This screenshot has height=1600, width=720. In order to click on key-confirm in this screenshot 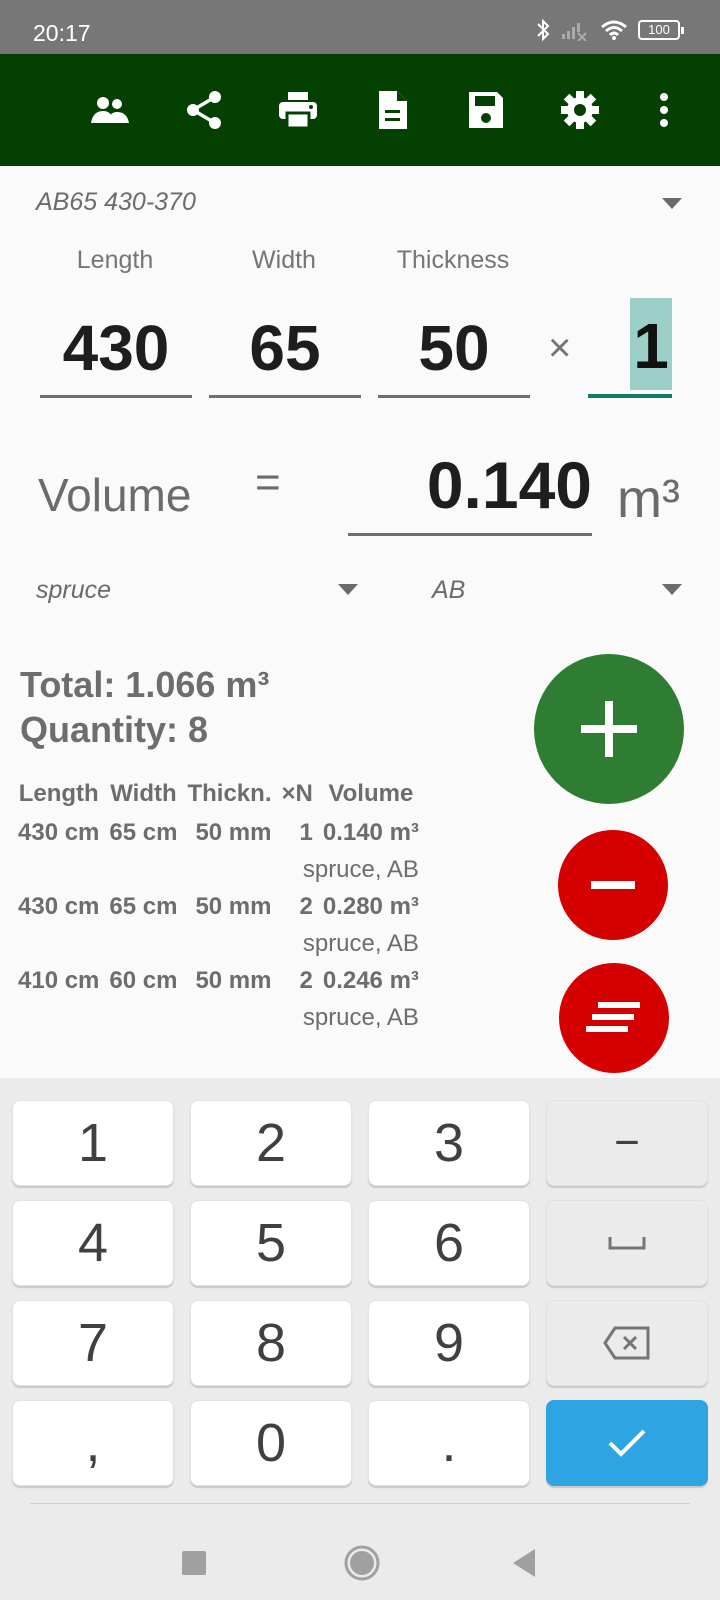, I will do `click(627, 1443)`.